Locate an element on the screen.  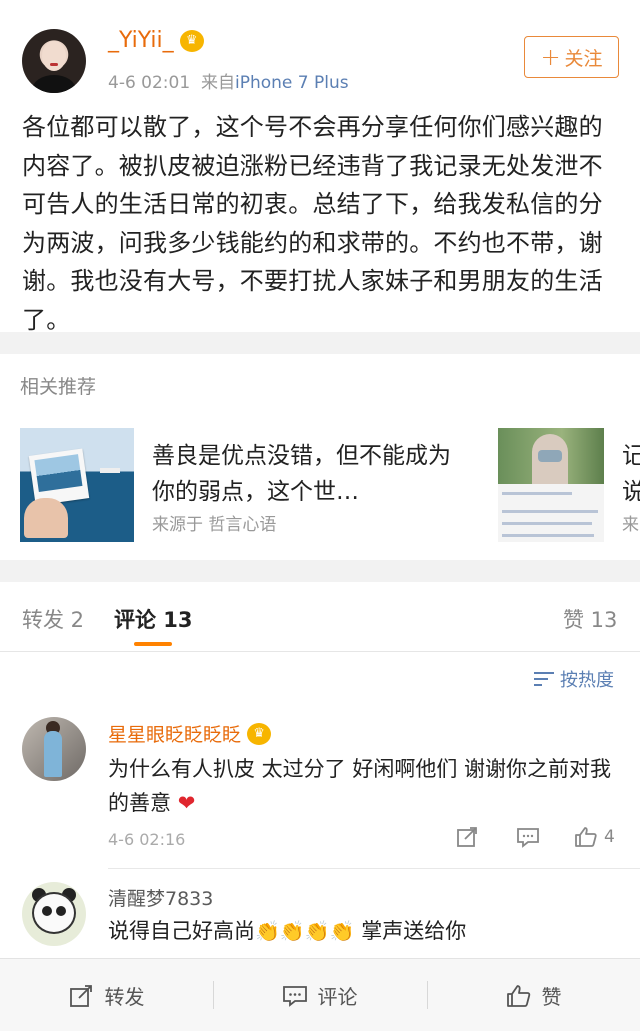
post-time: 4-6 02:01 is located at coordinates (149, 83).